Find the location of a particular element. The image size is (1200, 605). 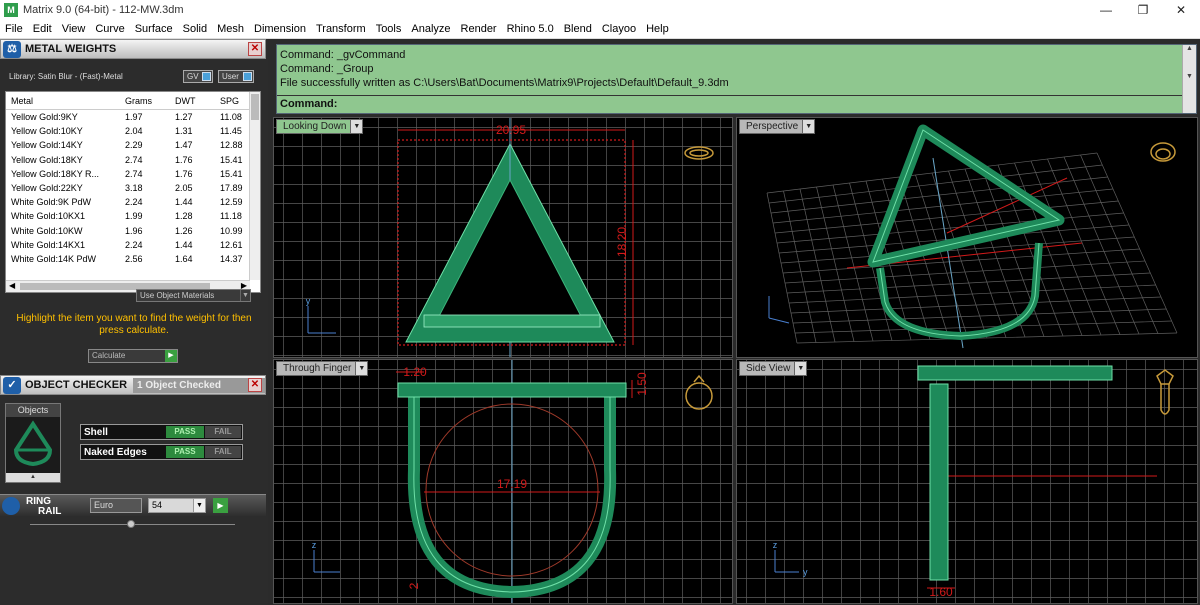

ring-perspective-icon is located at coordinates (1163, 152).